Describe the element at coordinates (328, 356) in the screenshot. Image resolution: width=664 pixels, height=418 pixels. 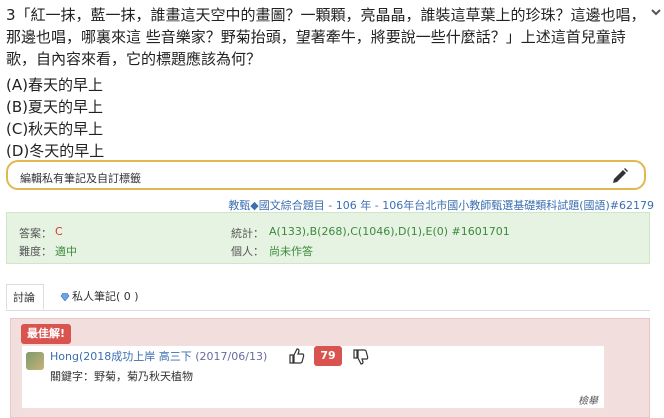
I see `vote-count: 79` at that location.